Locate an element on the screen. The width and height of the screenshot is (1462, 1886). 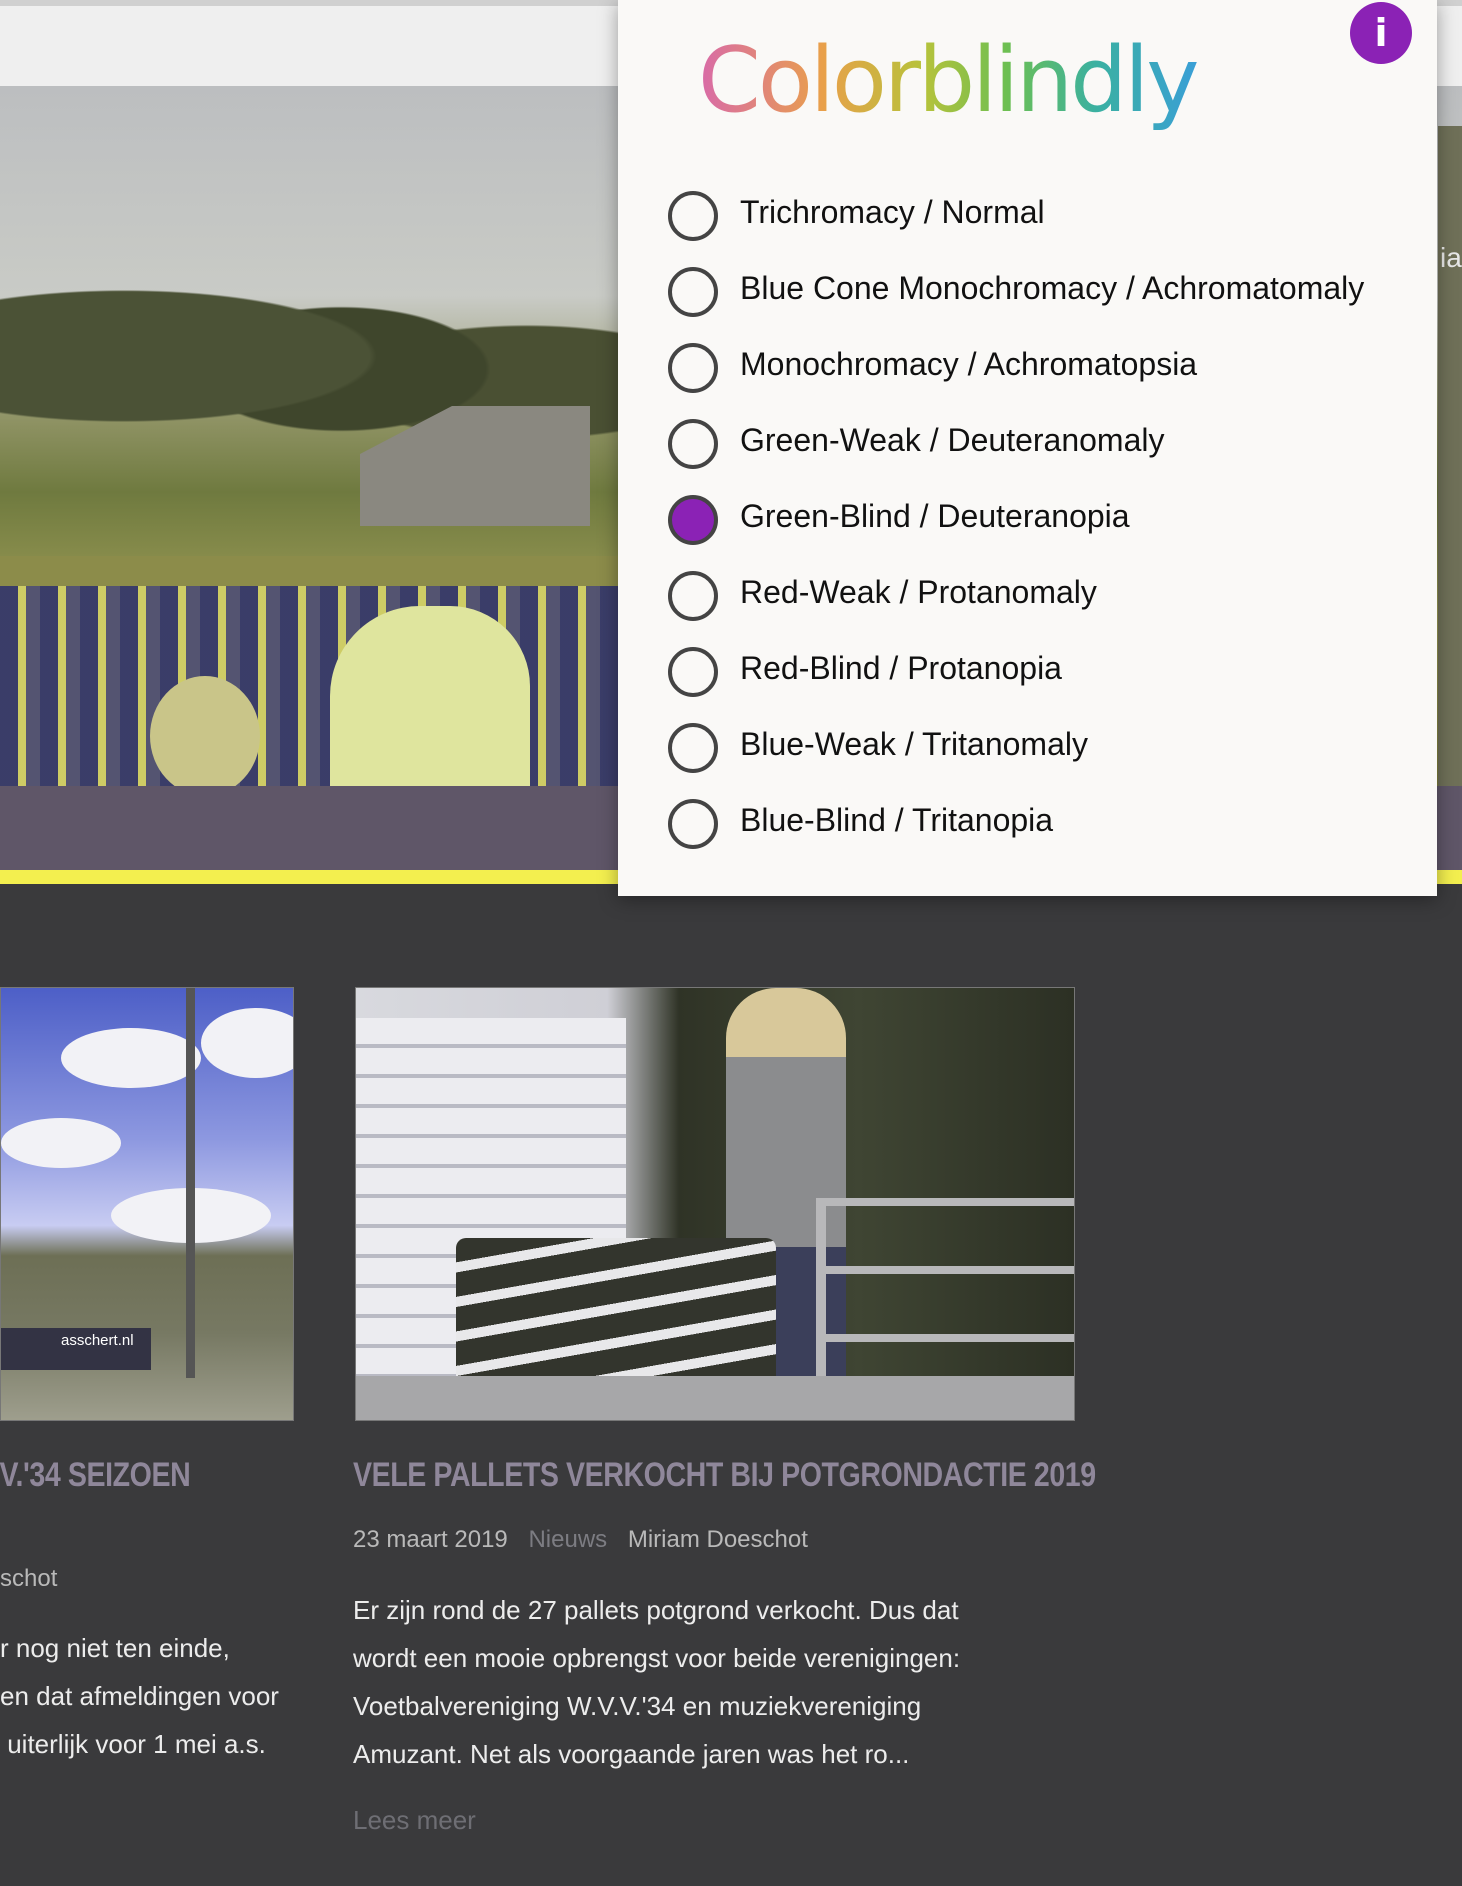
hero-face is located at coordinates (205, 731).